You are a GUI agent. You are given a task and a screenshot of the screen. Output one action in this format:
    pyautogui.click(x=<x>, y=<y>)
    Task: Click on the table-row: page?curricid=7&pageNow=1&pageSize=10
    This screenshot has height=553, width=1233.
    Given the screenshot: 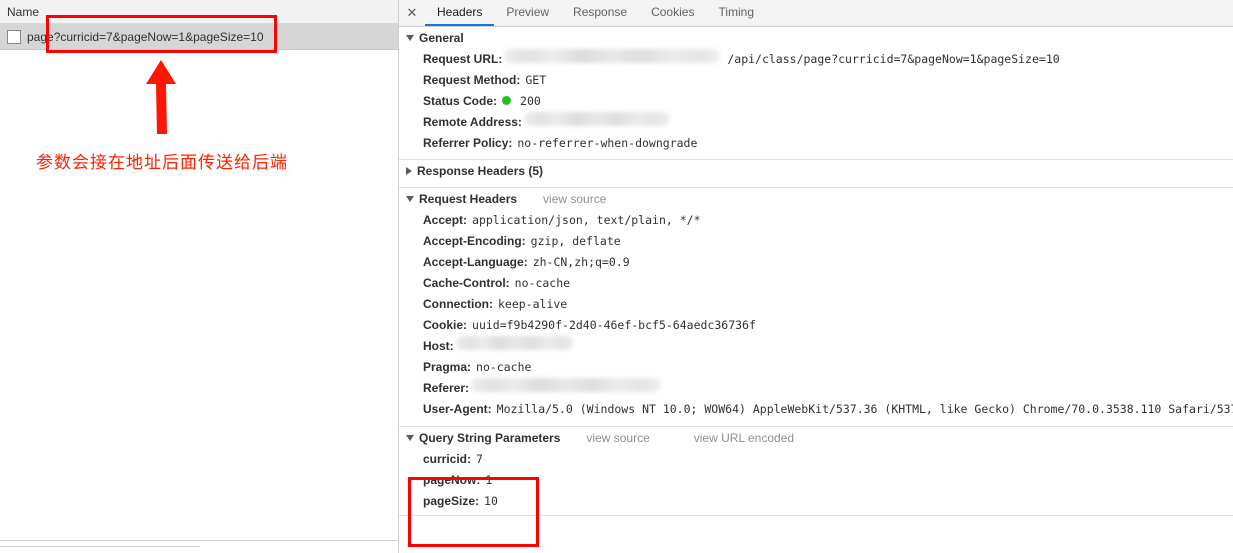 What is the action you would take?
    pyautogui.click(x=199, y=37)
    